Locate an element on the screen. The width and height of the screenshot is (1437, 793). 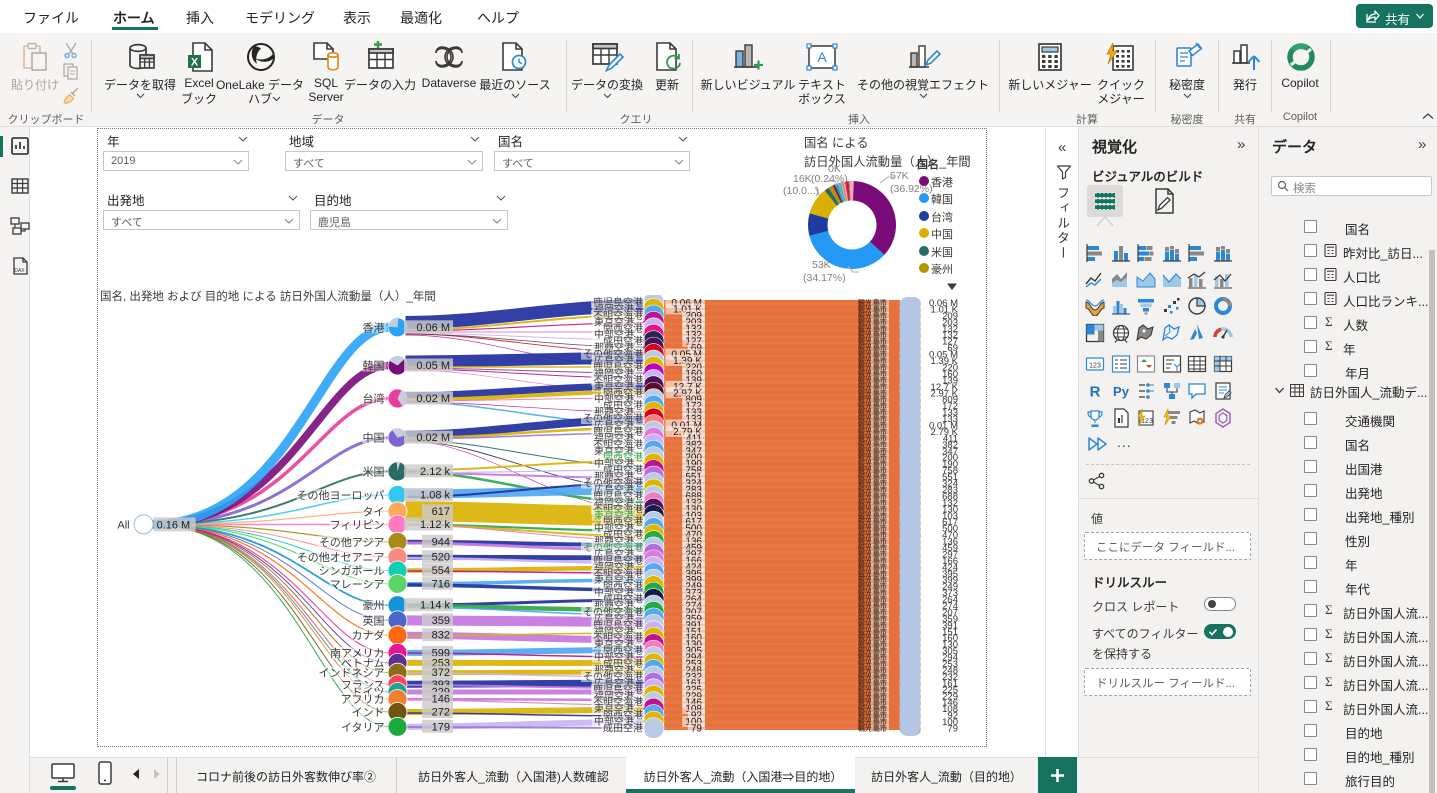
svg-text: 832 is located at coordinates (441, 636).